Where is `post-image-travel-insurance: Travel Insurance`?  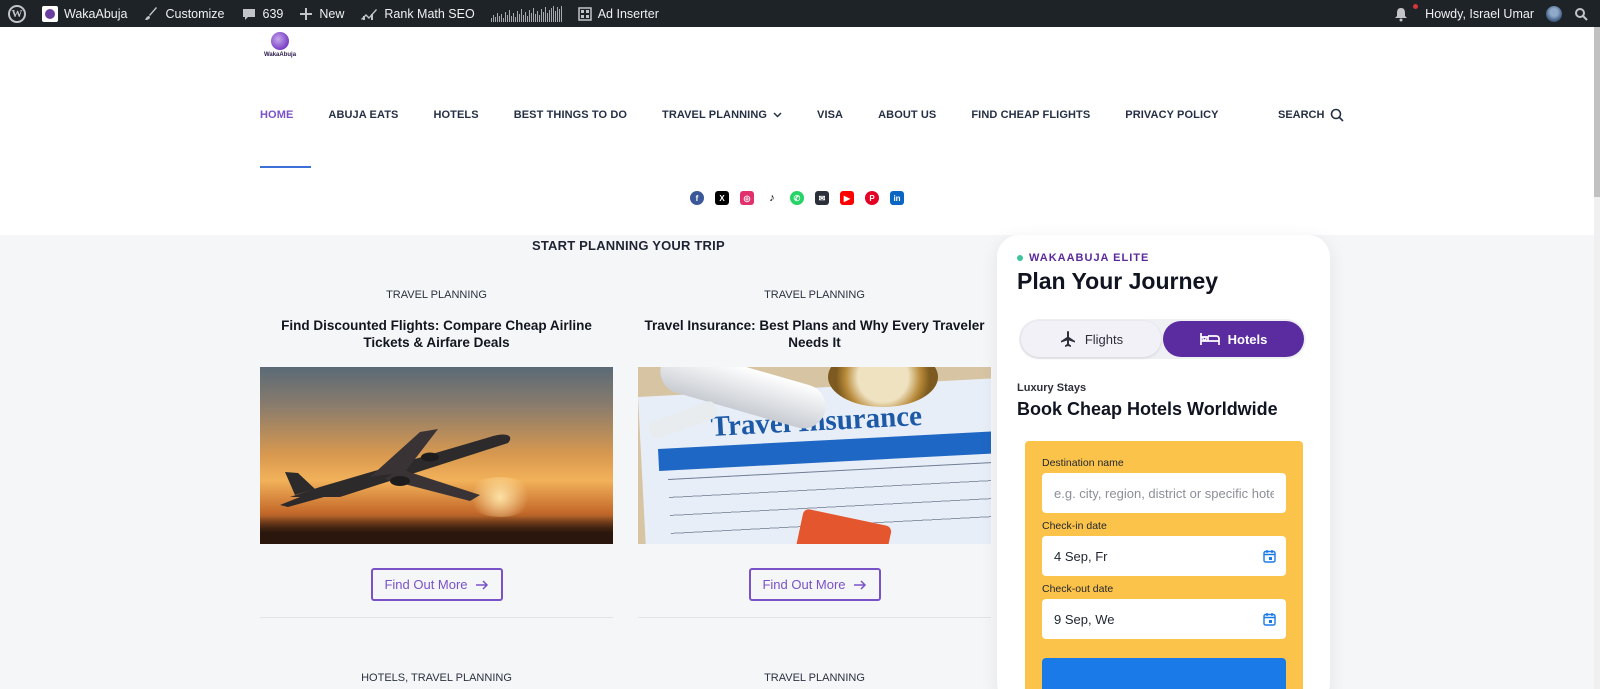 post-image-travel-insurance: Travel Insurance is located at coordinates (814, 455).